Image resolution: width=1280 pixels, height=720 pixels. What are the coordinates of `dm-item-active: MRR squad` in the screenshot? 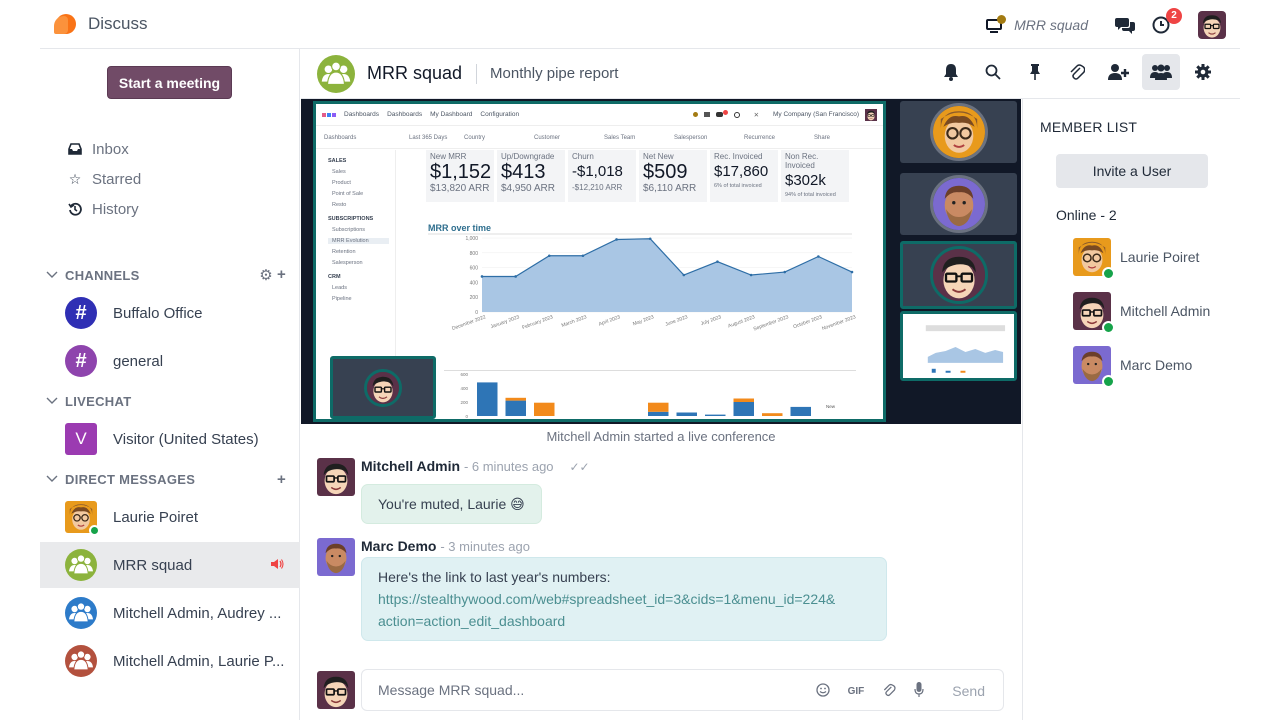 It's located at (170, 565).